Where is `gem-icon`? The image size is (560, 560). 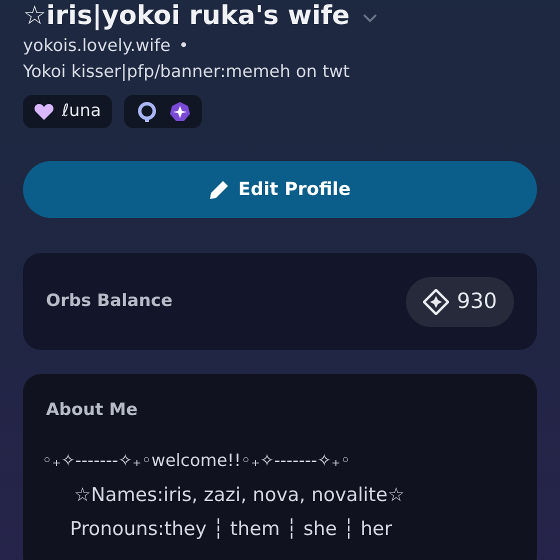 gem-icon is located at coordinates (180, 111).